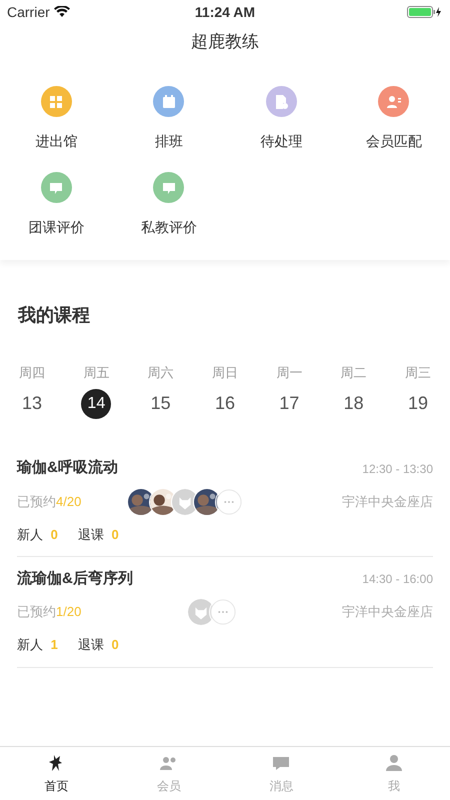 The image size is (450, 800). Describe the element at coordinates (62, 12) in the screenshot. I see `wifi-icon` at that location.